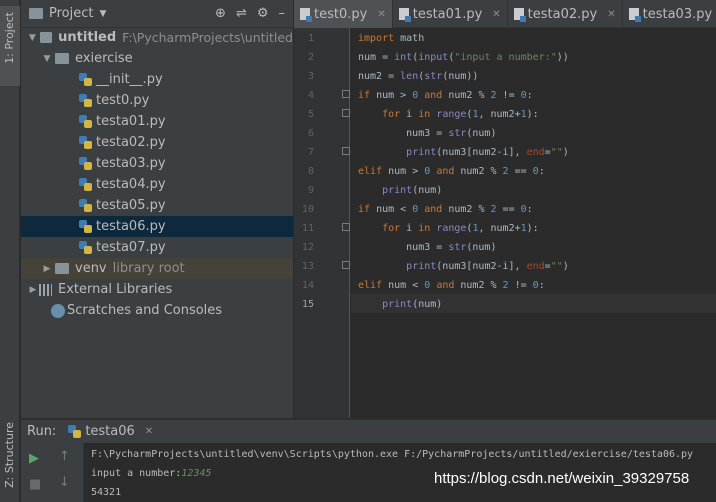  I want to click on tab-test0: test0.py ✕, so click(343, 14).